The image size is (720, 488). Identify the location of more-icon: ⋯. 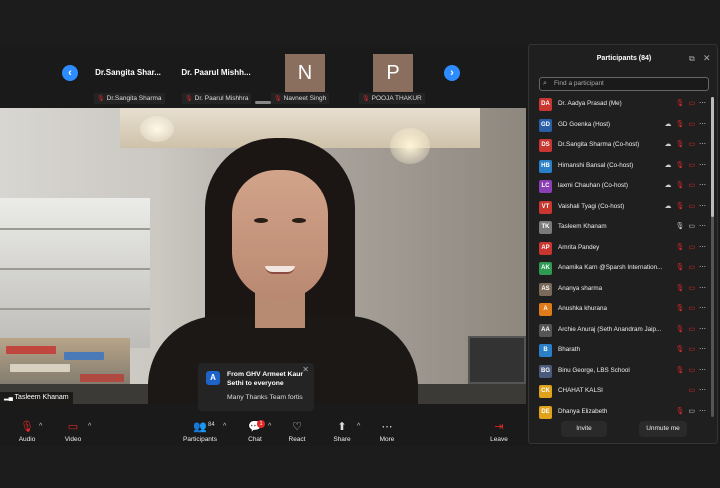
(387, 427).